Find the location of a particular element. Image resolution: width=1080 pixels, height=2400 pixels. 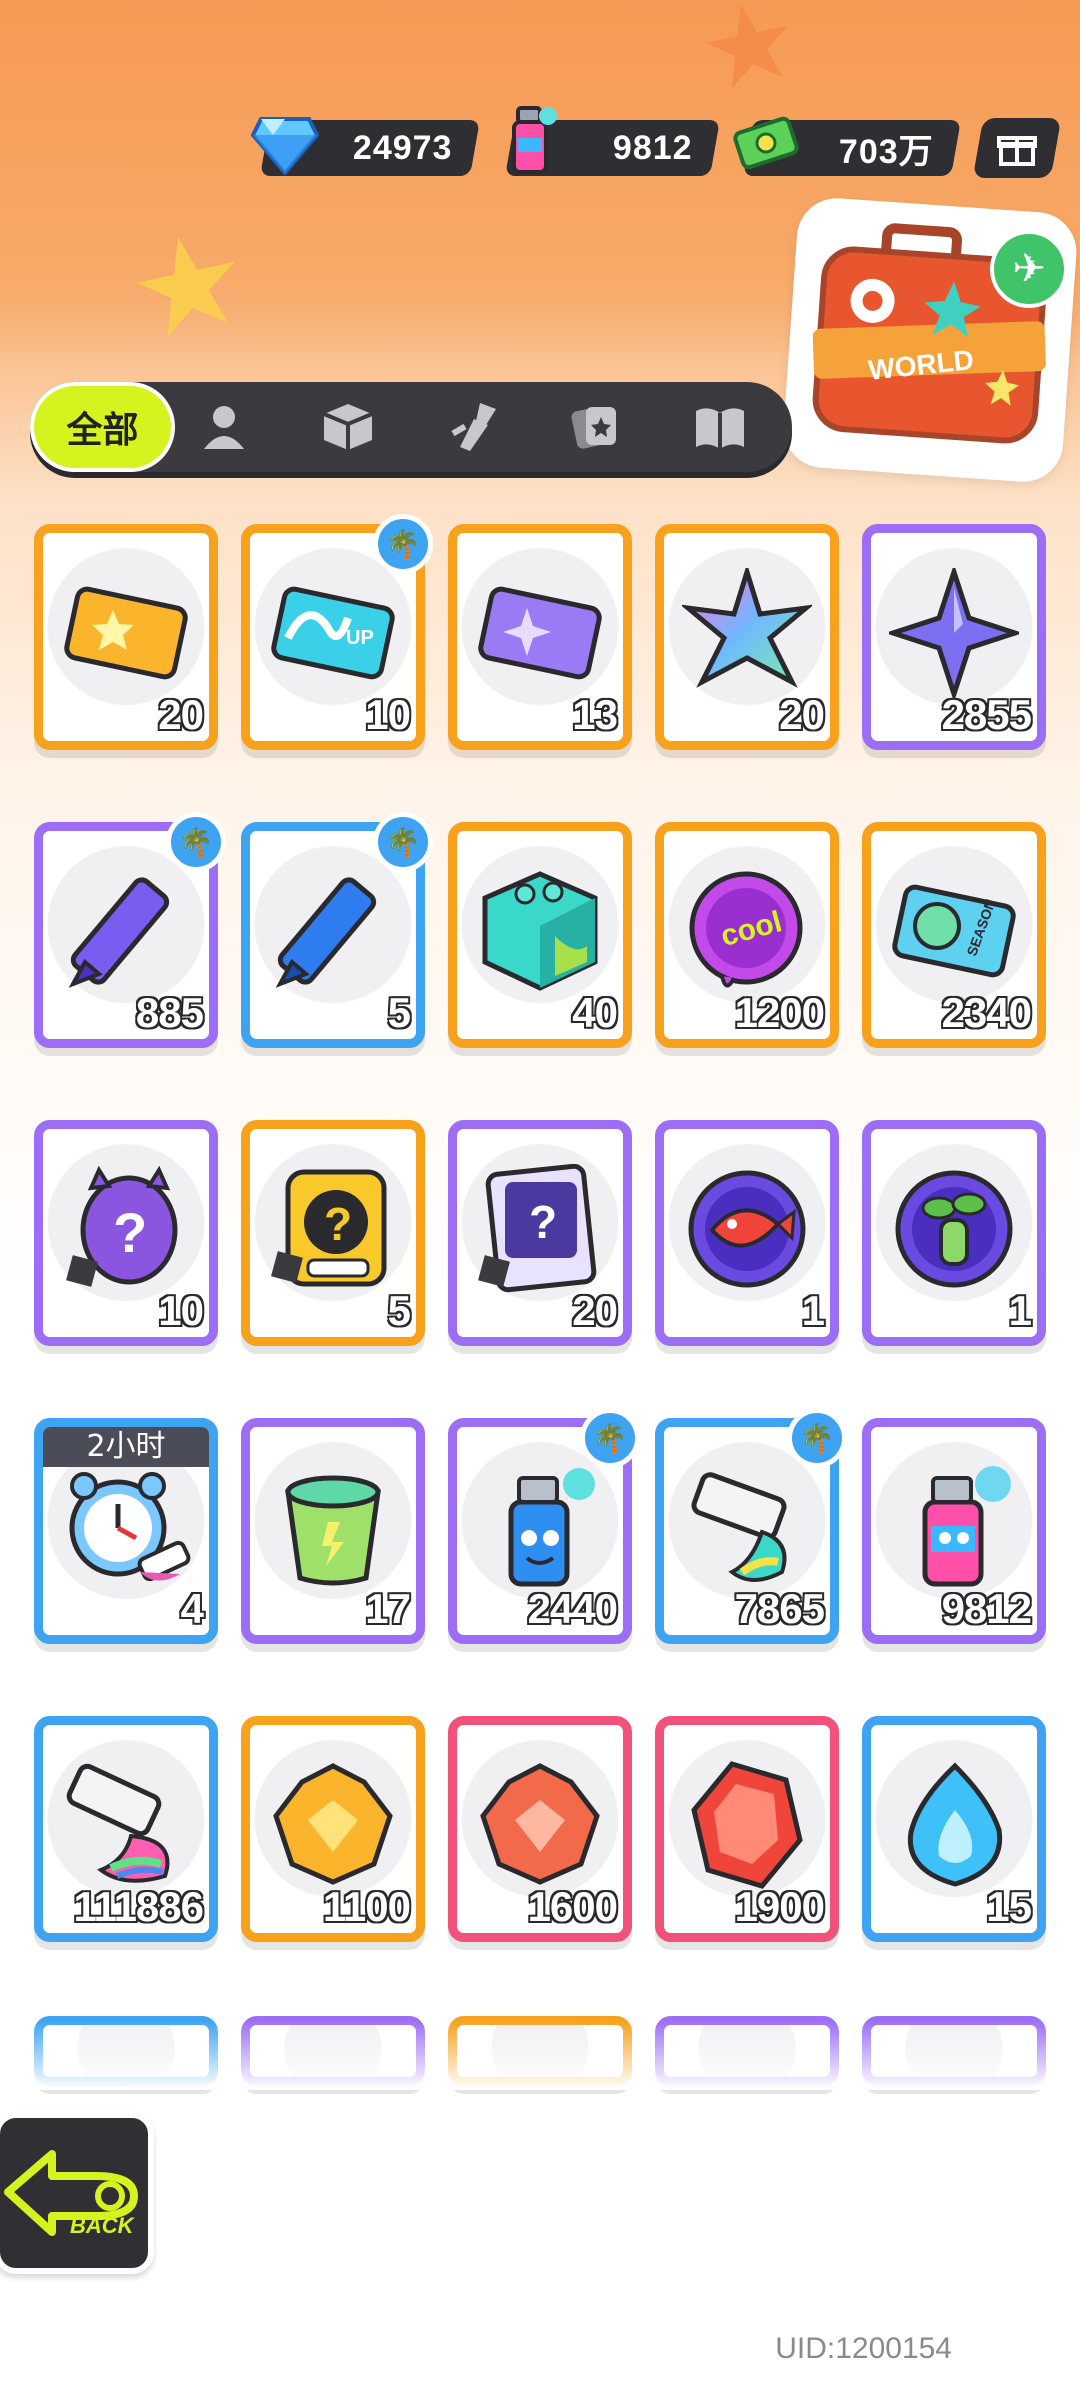

blue-spray-can-icon is located at coordinates (540, 1527).